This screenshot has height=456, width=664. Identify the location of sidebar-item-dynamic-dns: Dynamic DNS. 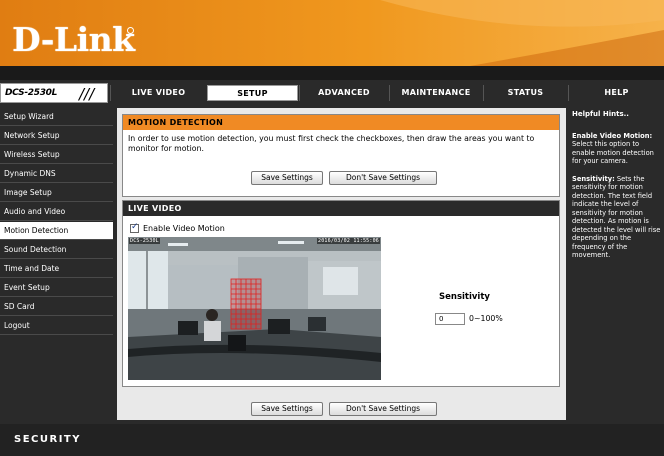
(56, 174).